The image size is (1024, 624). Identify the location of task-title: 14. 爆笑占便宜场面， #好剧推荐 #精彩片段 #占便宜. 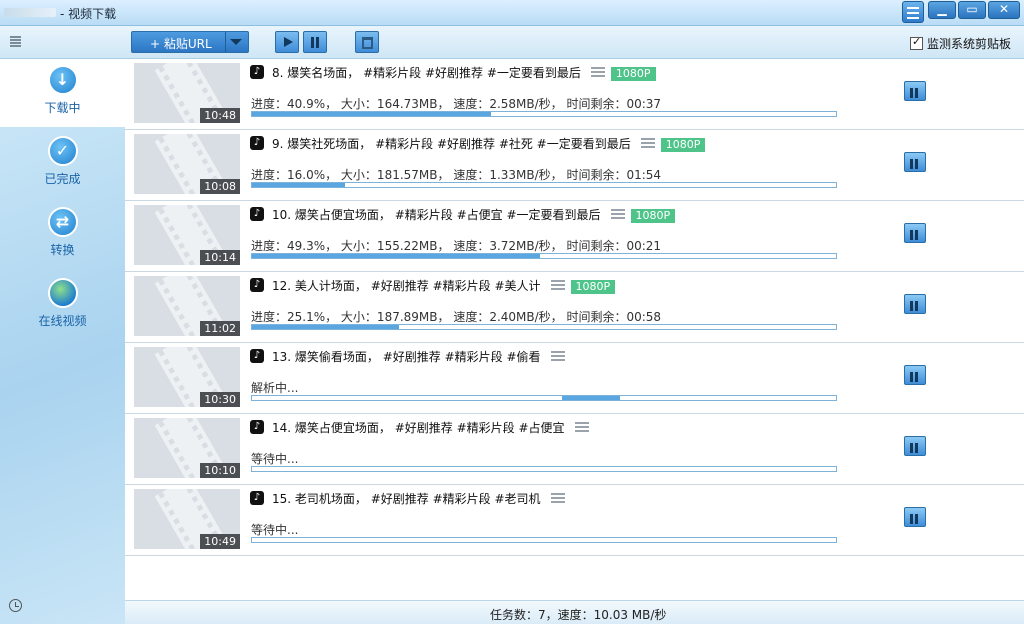
(418, 428).